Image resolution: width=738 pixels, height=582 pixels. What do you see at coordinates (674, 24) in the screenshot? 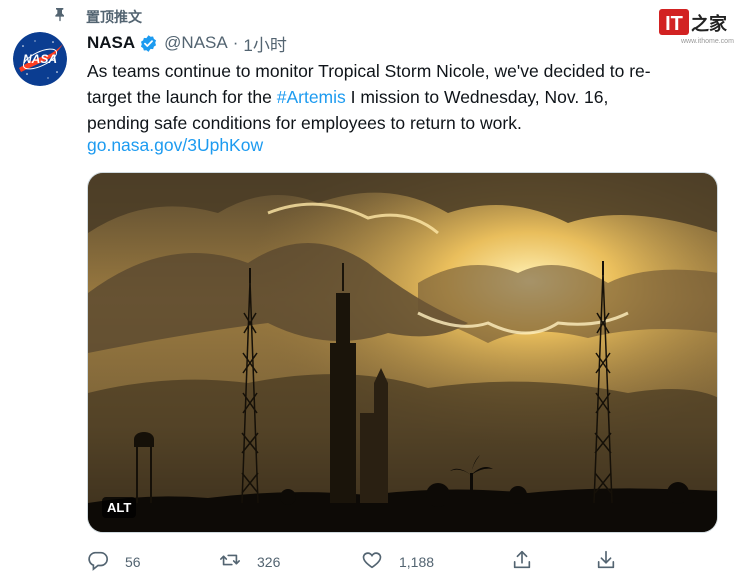
I see `watermark-logo-it: IT` at bounding box center [674, 24].